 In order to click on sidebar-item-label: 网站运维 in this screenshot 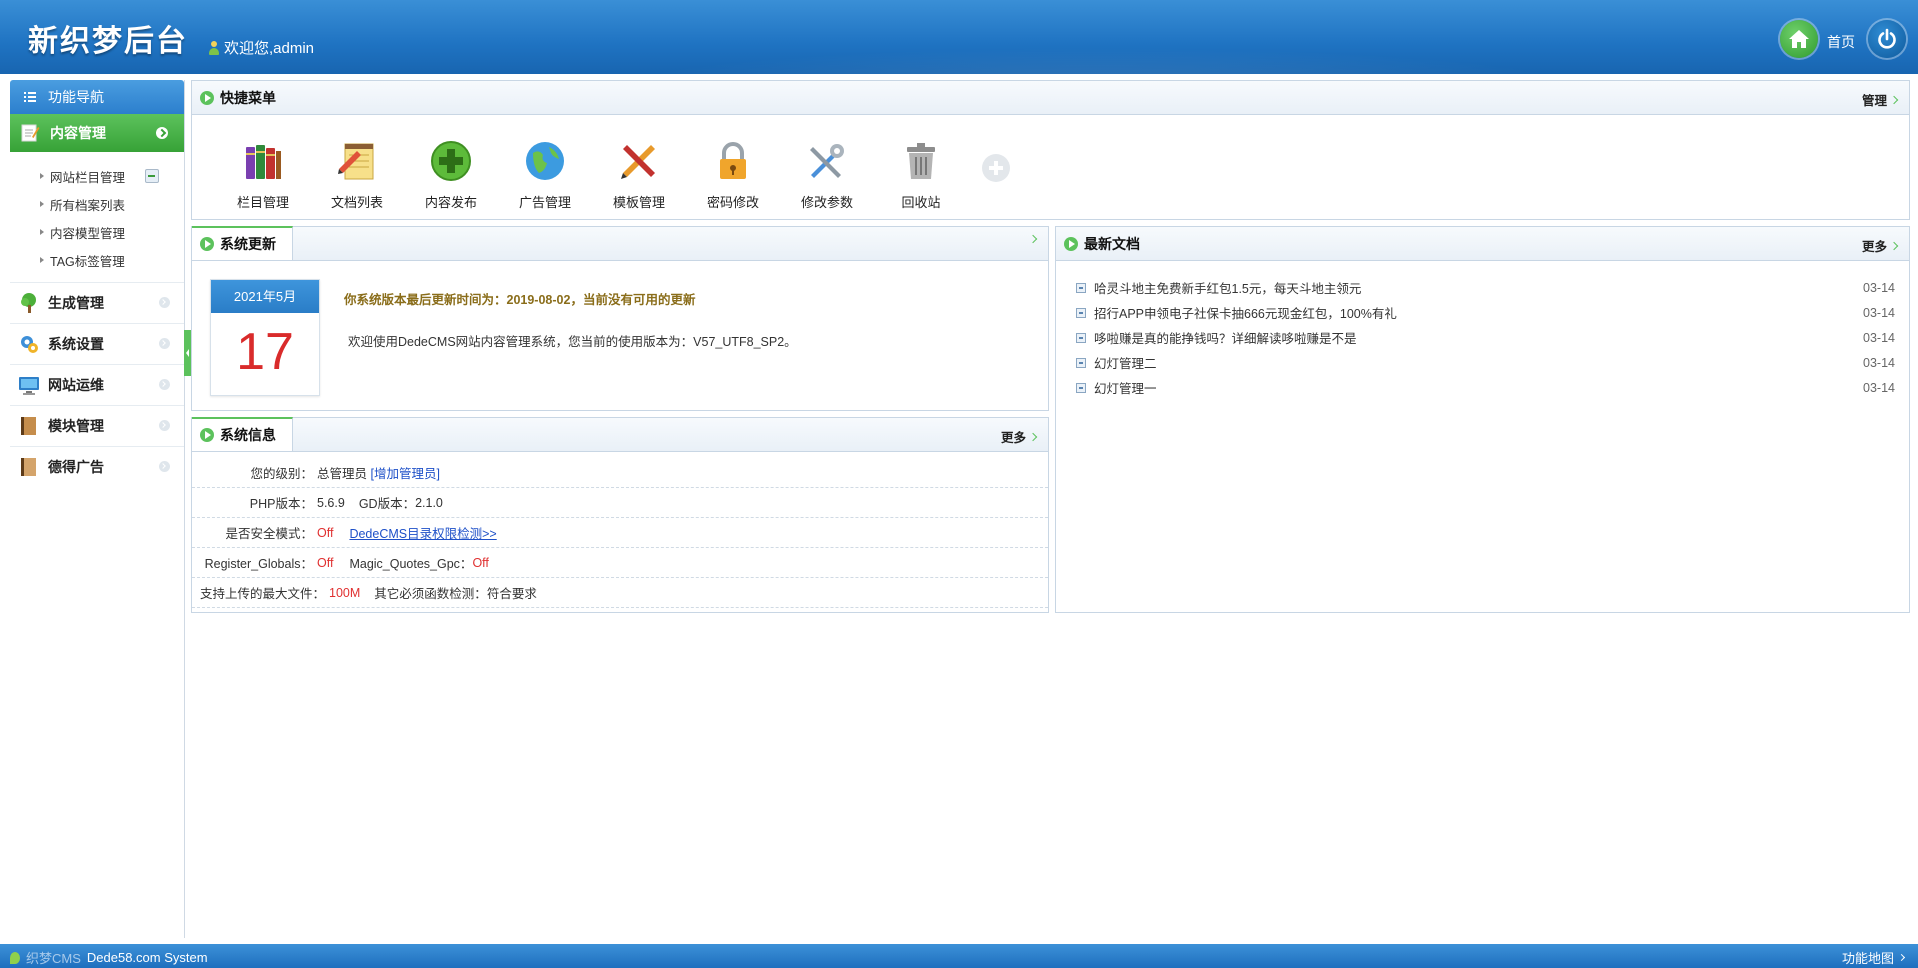, I will do `click(76, 385)`.